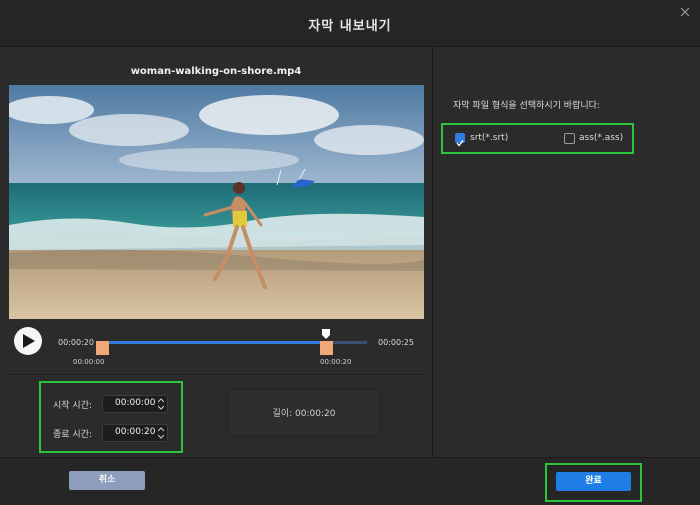  Describe the element at coordinates (76, 342) in the screenshot. I see `current-time: 00:00:20` at that location.